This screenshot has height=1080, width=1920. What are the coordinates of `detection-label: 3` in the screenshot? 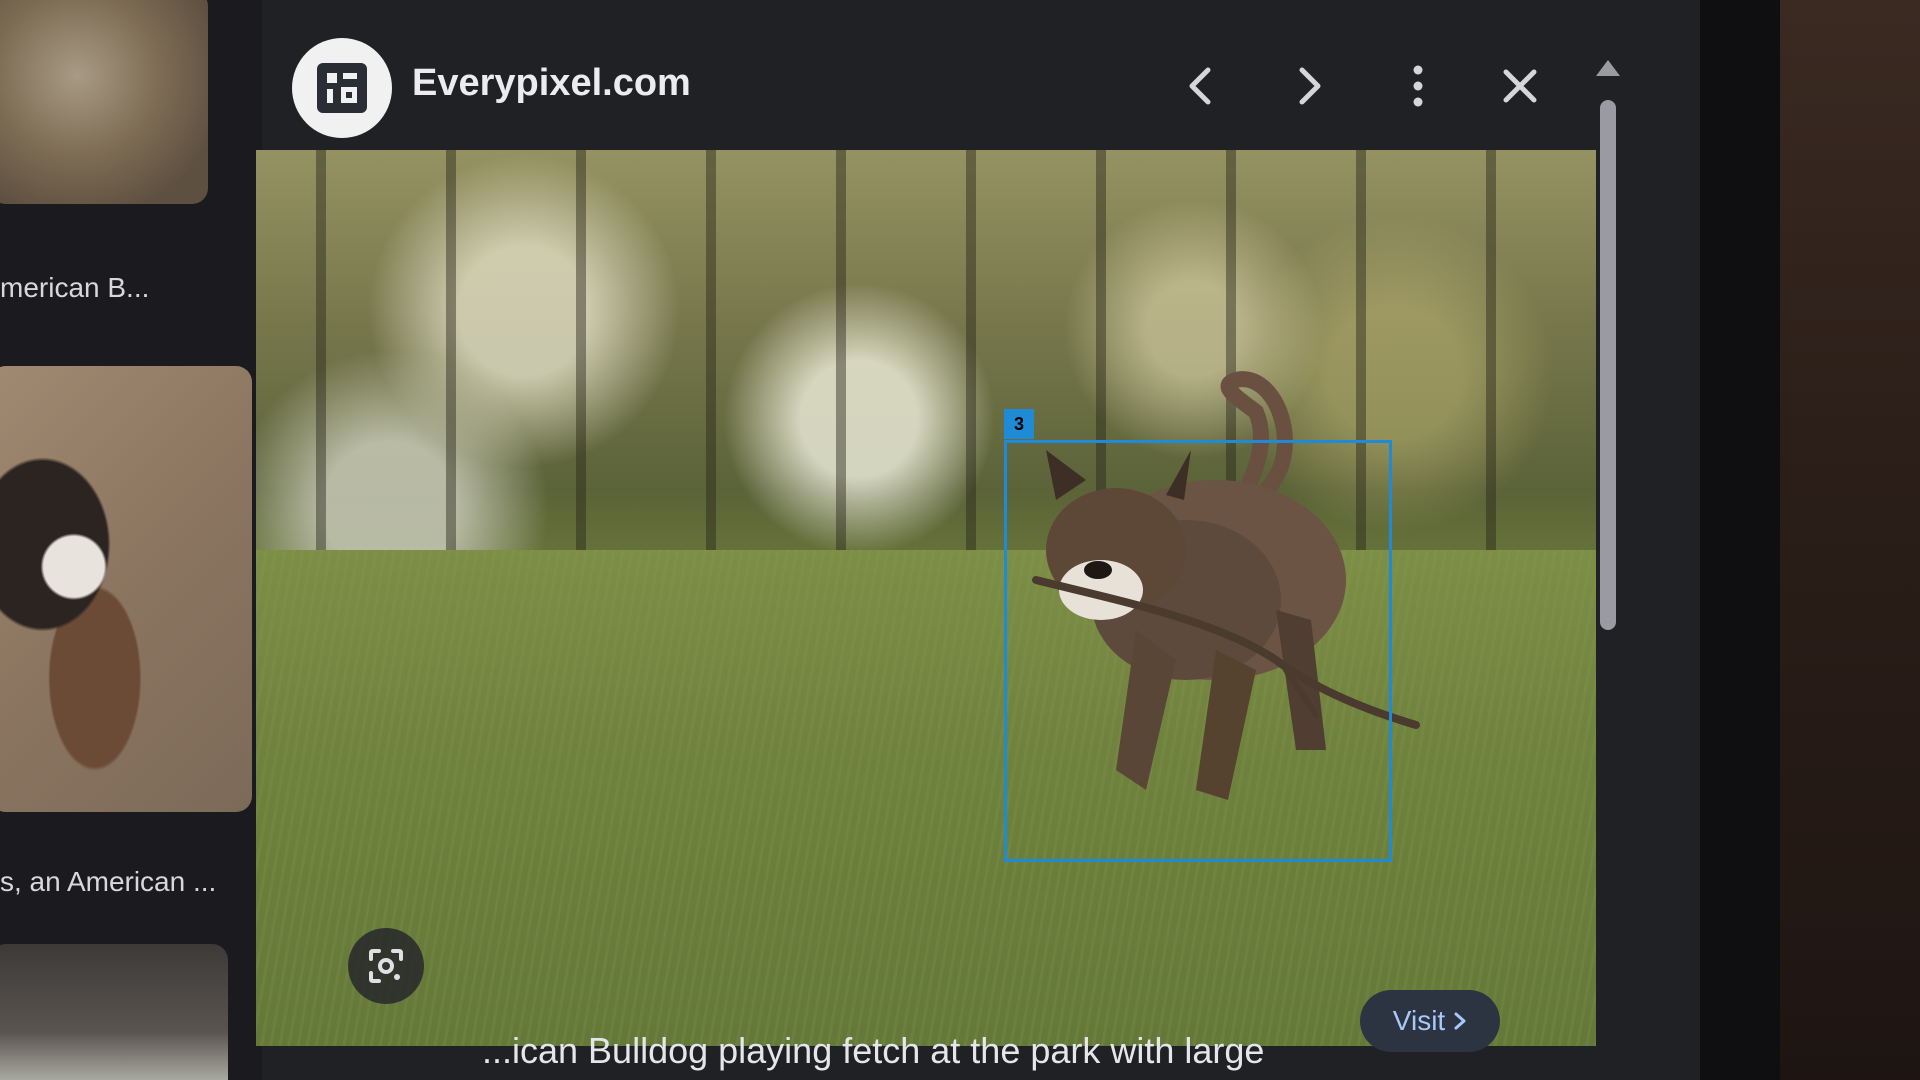 It's located at (1019, 424).